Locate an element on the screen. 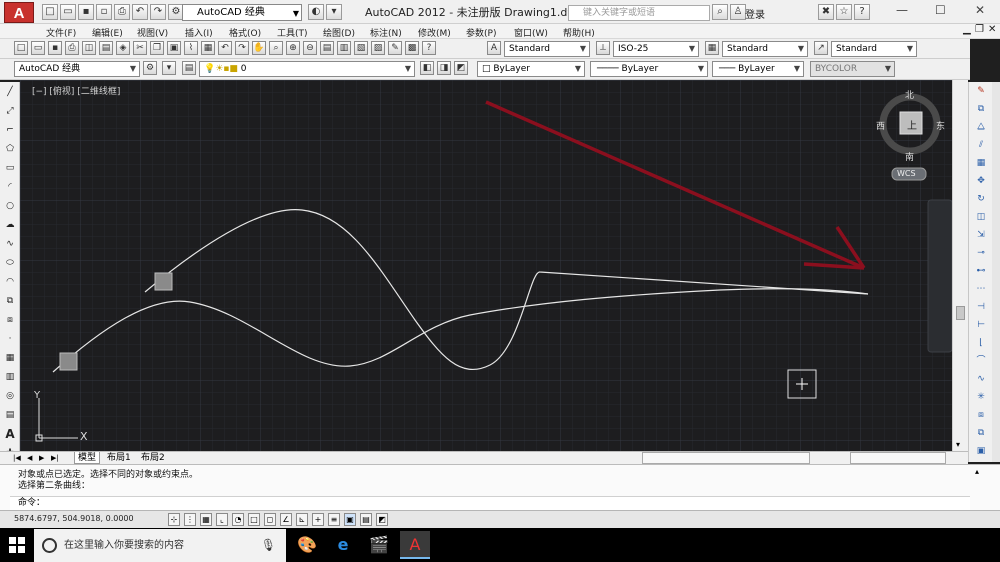  zoom-realtime-icon: ⌕ is located at coordinates (276, 48).